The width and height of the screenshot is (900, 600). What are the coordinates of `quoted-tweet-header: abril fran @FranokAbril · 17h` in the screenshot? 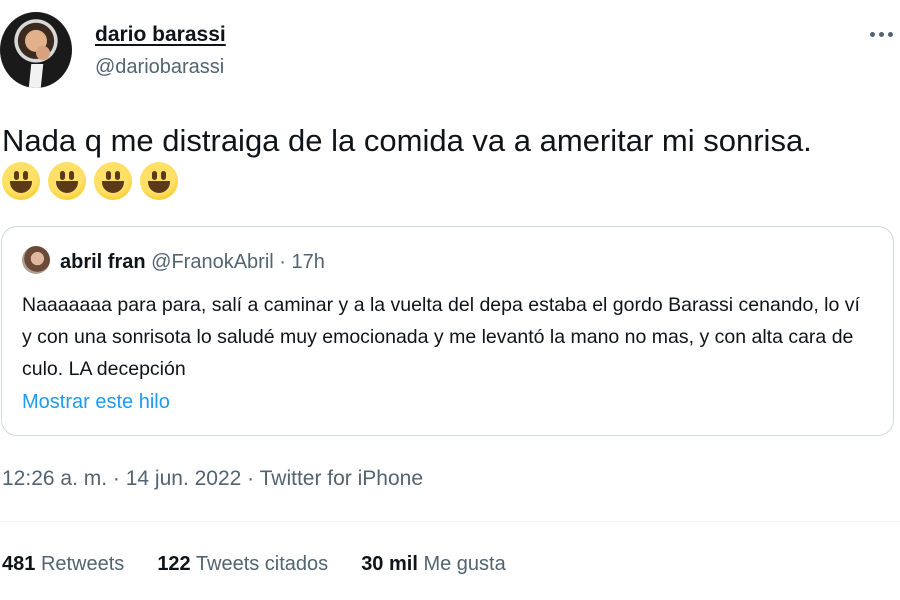 It's located at (192, 262).